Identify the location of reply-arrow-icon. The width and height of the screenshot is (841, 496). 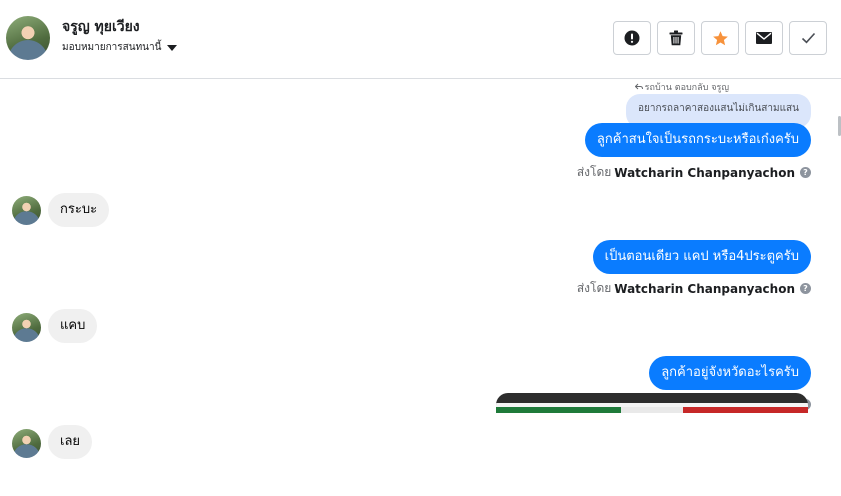
(638, 86).